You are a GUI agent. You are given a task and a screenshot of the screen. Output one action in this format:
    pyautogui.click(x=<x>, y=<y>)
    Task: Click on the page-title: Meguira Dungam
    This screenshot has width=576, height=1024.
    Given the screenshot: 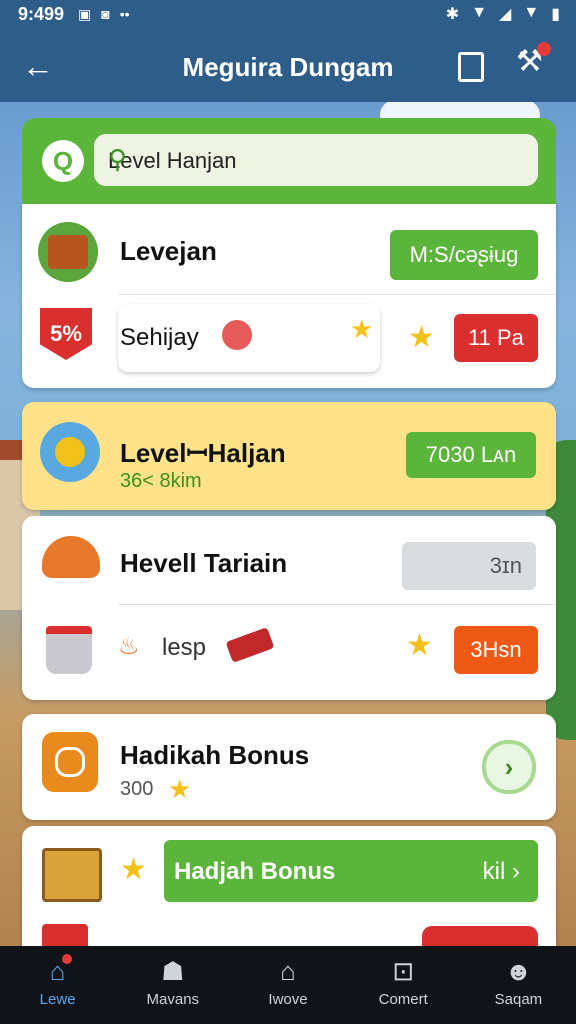 What is the action you would take?
    pyautogui.click(x=288, y=67)
    